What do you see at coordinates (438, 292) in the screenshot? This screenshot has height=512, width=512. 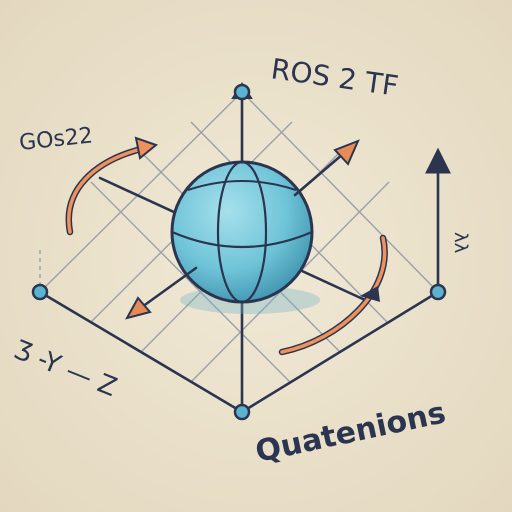 I see `node-right` at bounding box center [438, 292].